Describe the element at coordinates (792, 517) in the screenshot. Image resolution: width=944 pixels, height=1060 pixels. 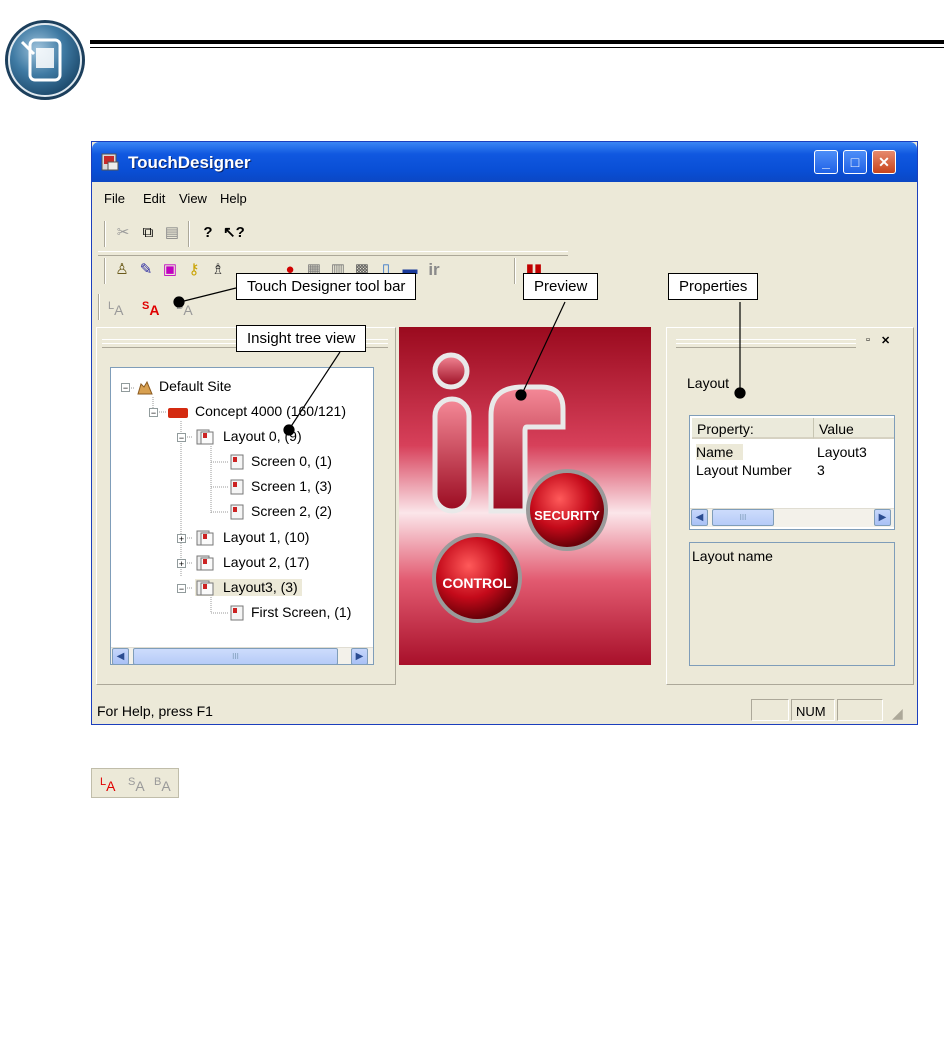
I see `properties-horizontal-scrollbar: ◀ III ▶` at that location.